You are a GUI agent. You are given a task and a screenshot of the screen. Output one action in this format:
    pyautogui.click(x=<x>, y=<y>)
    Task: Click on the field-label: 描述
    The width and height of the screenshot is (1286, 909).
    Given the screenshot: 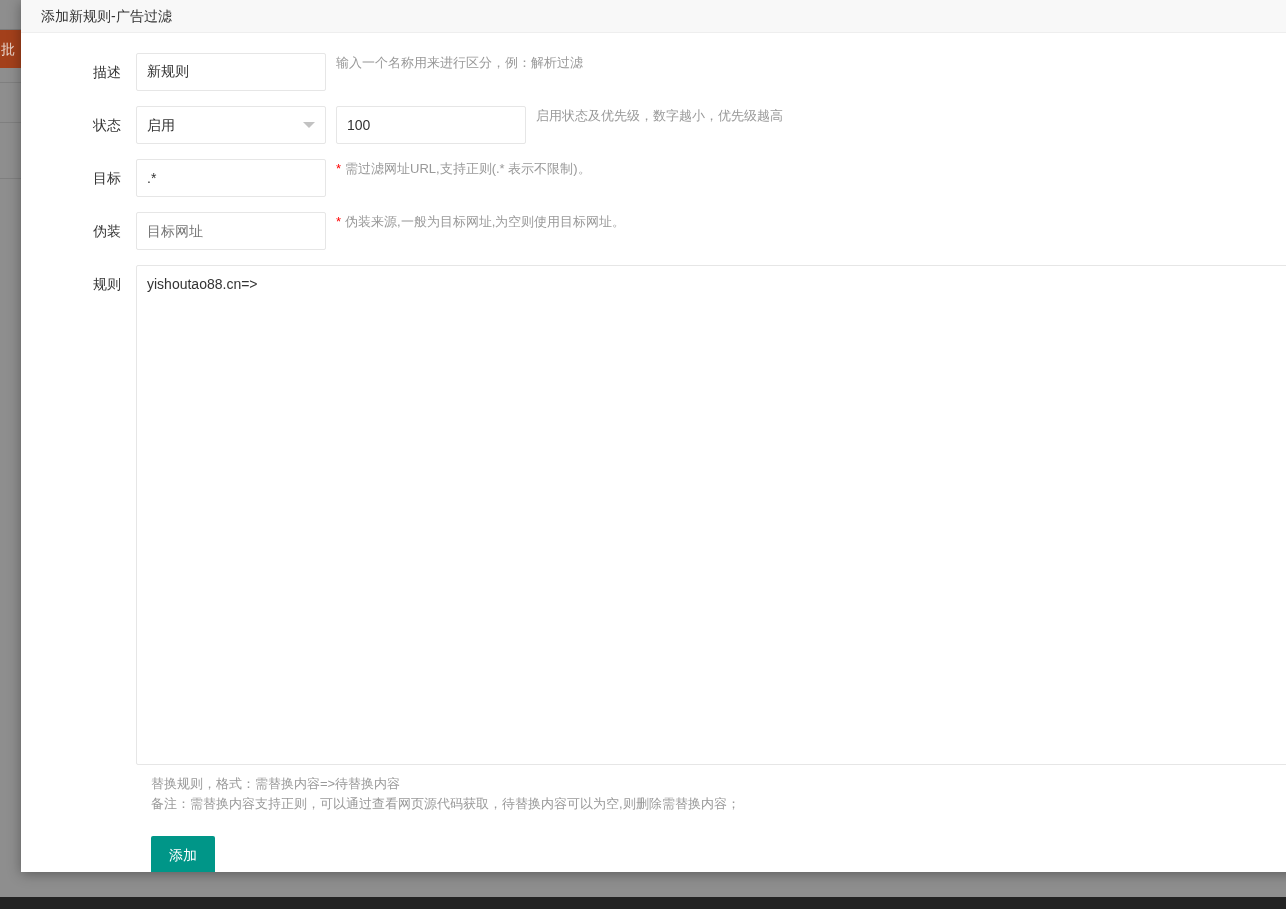 What is the action you would take?
    pyautogui.click(x=107, y=72)
    